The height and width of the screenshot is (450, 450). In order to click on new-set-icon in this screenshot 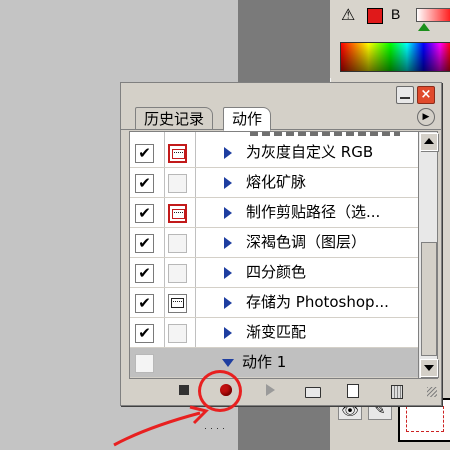, I will do `click(312, 390)`.